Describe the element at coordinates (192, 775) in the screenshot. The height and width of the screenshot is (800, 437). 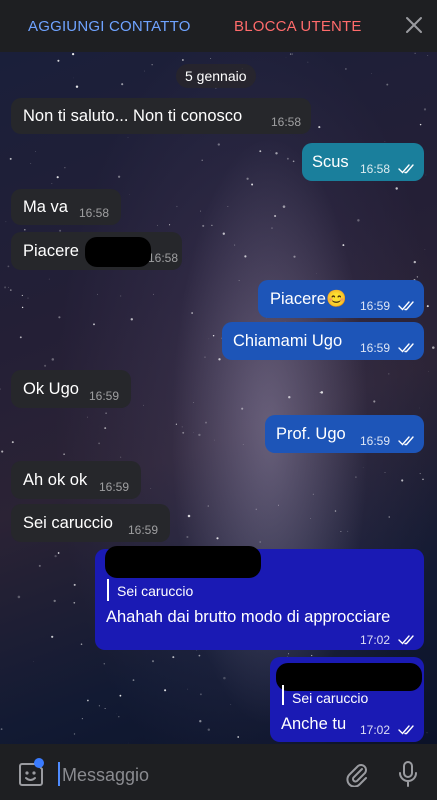
I see `message-input` at that location.